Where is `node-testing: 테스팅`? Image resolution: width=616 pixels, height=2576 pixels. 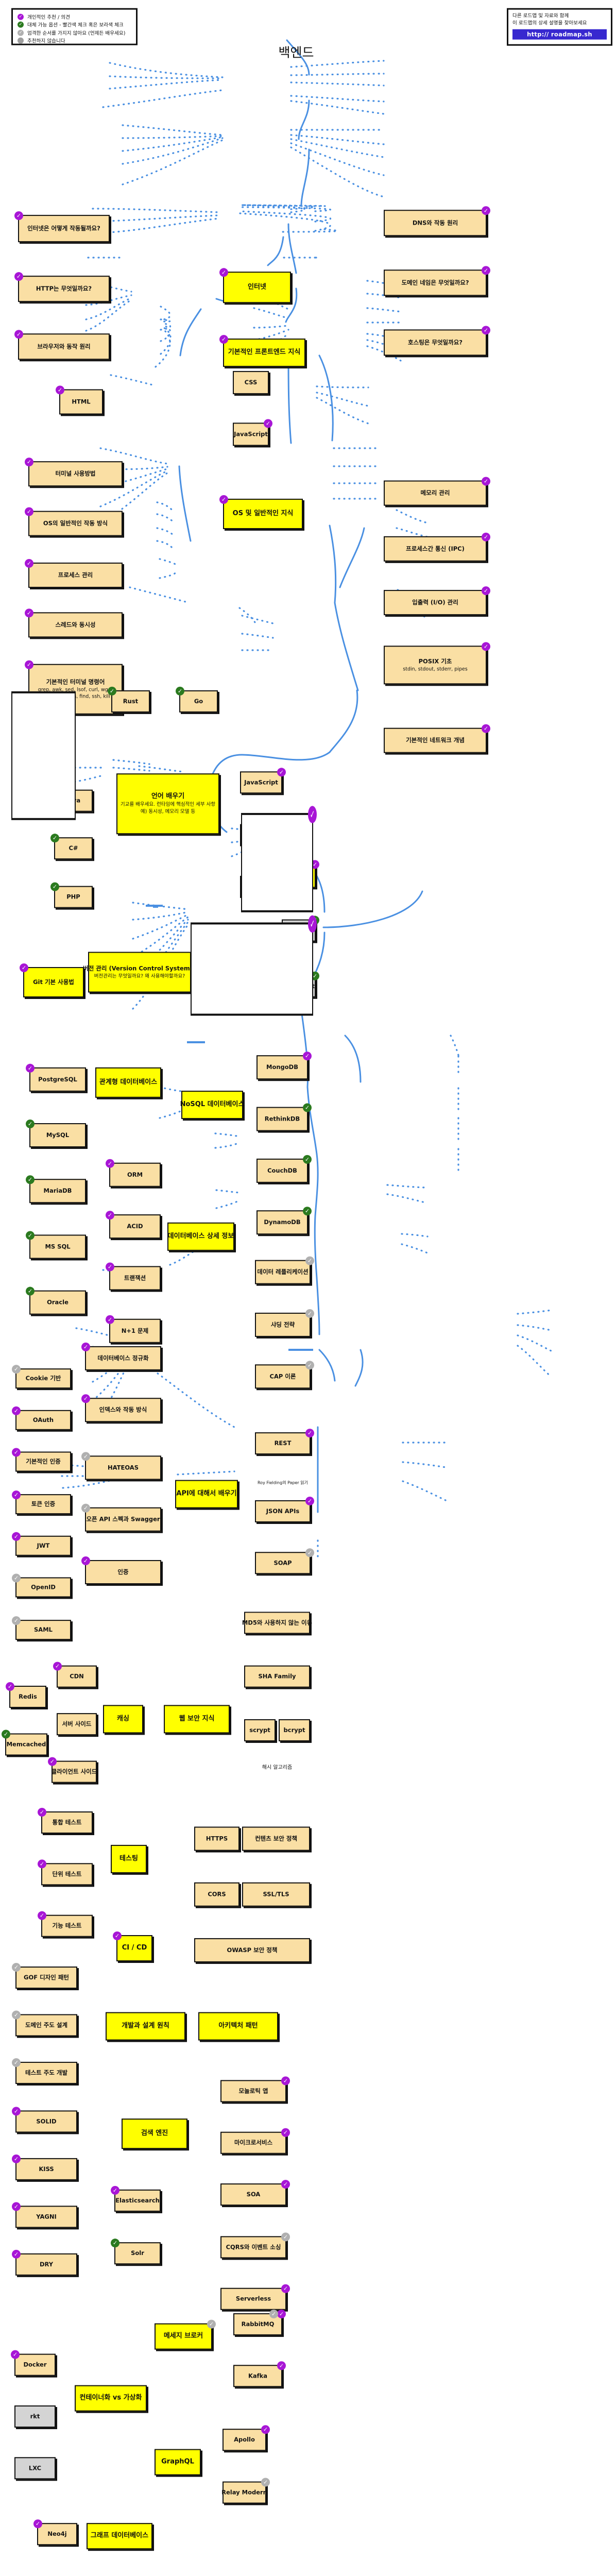 node-testing: 테스팅 is located at coordinates (129, 1858).